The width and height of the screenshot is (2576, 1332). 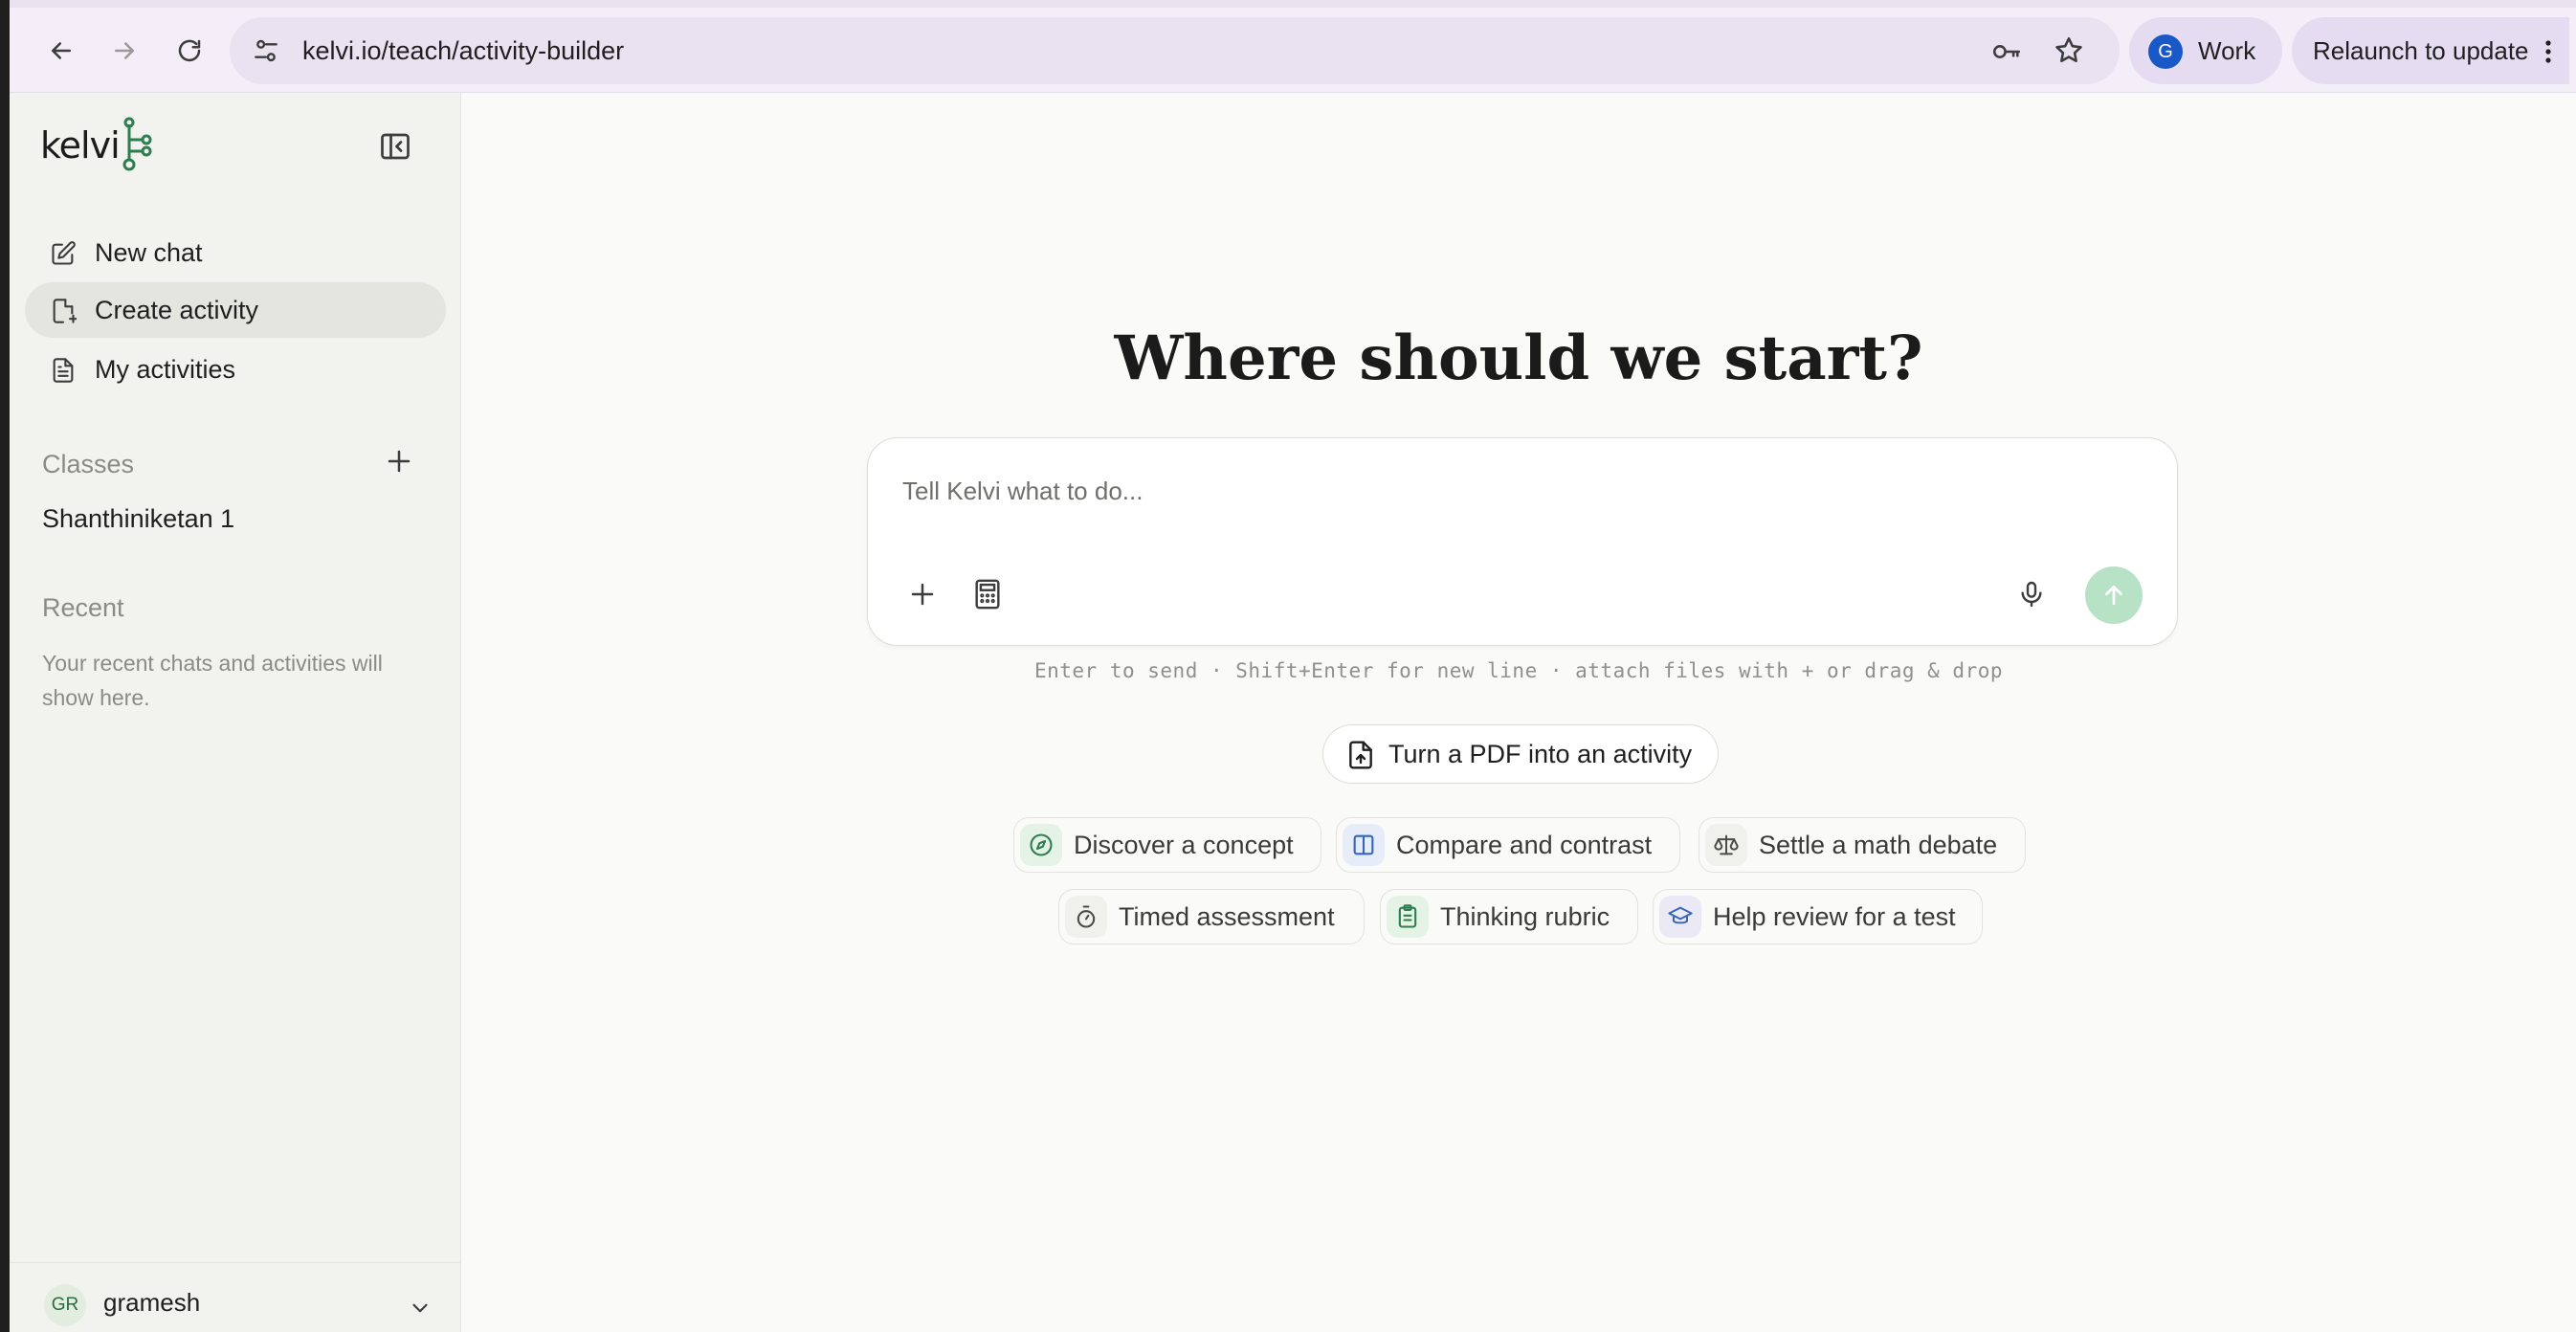 What do you see at coordinates (2007, 51) in the screenshot?
I see `key-icon` at bounding box center [2007, 51].